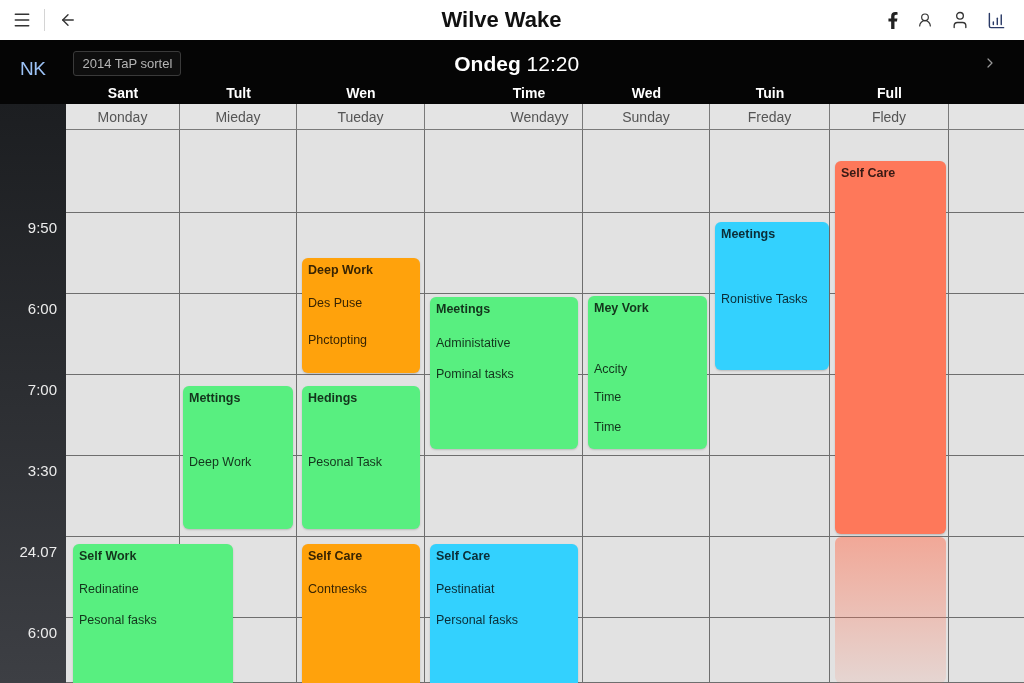 This screenshot has height=683, width=1024. Describe the element at coordinates (890, 347) in the screenshot. I see `event-card: Self Care` at that location.